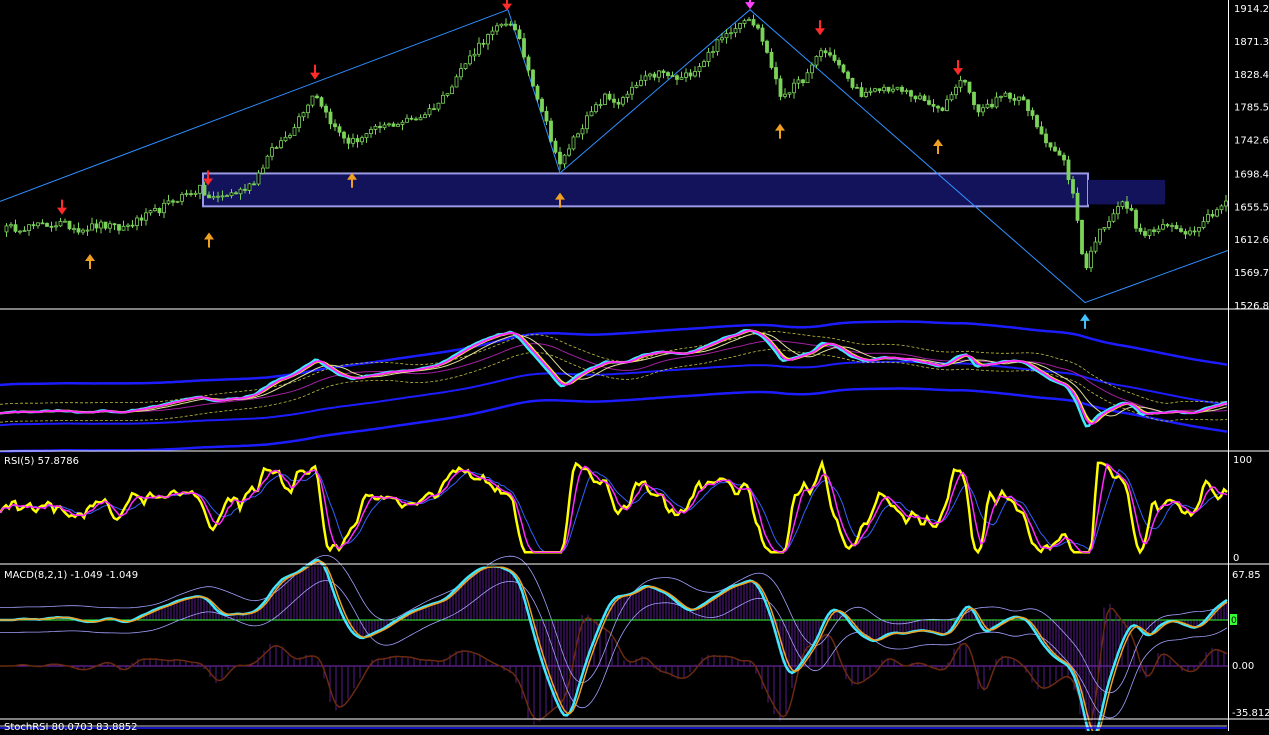  Describe the element at coordinates (1250, 713) in the screenshot. I see `macd-axis-low: -35.812` at that location.